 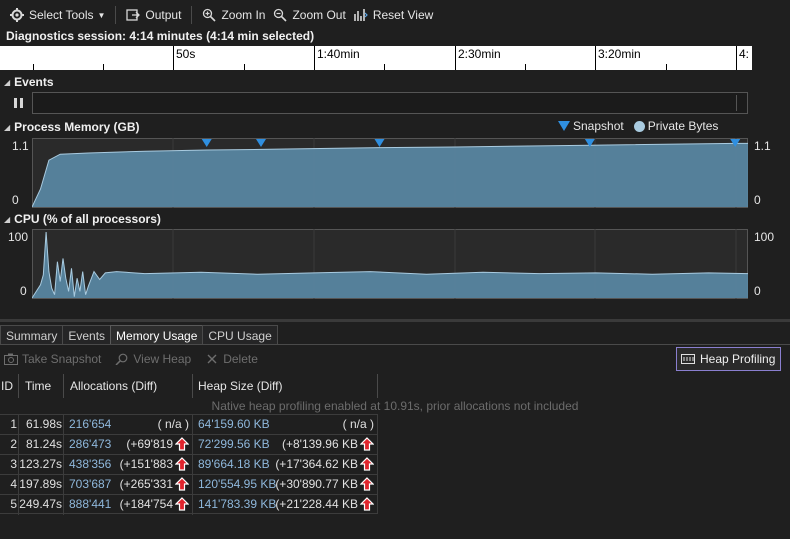 What do you see at coordinates (87, 335) in the screenshot?
I see `tab-events: Events` at bounding box center [87, 335].